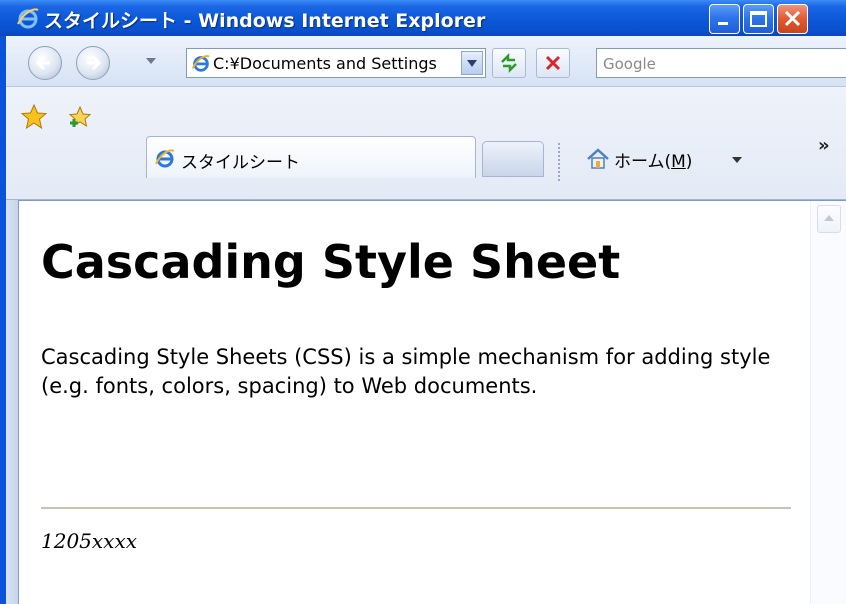 The image size is (846, 604). I want to click on back-arrow-icon, so click(42, 63).